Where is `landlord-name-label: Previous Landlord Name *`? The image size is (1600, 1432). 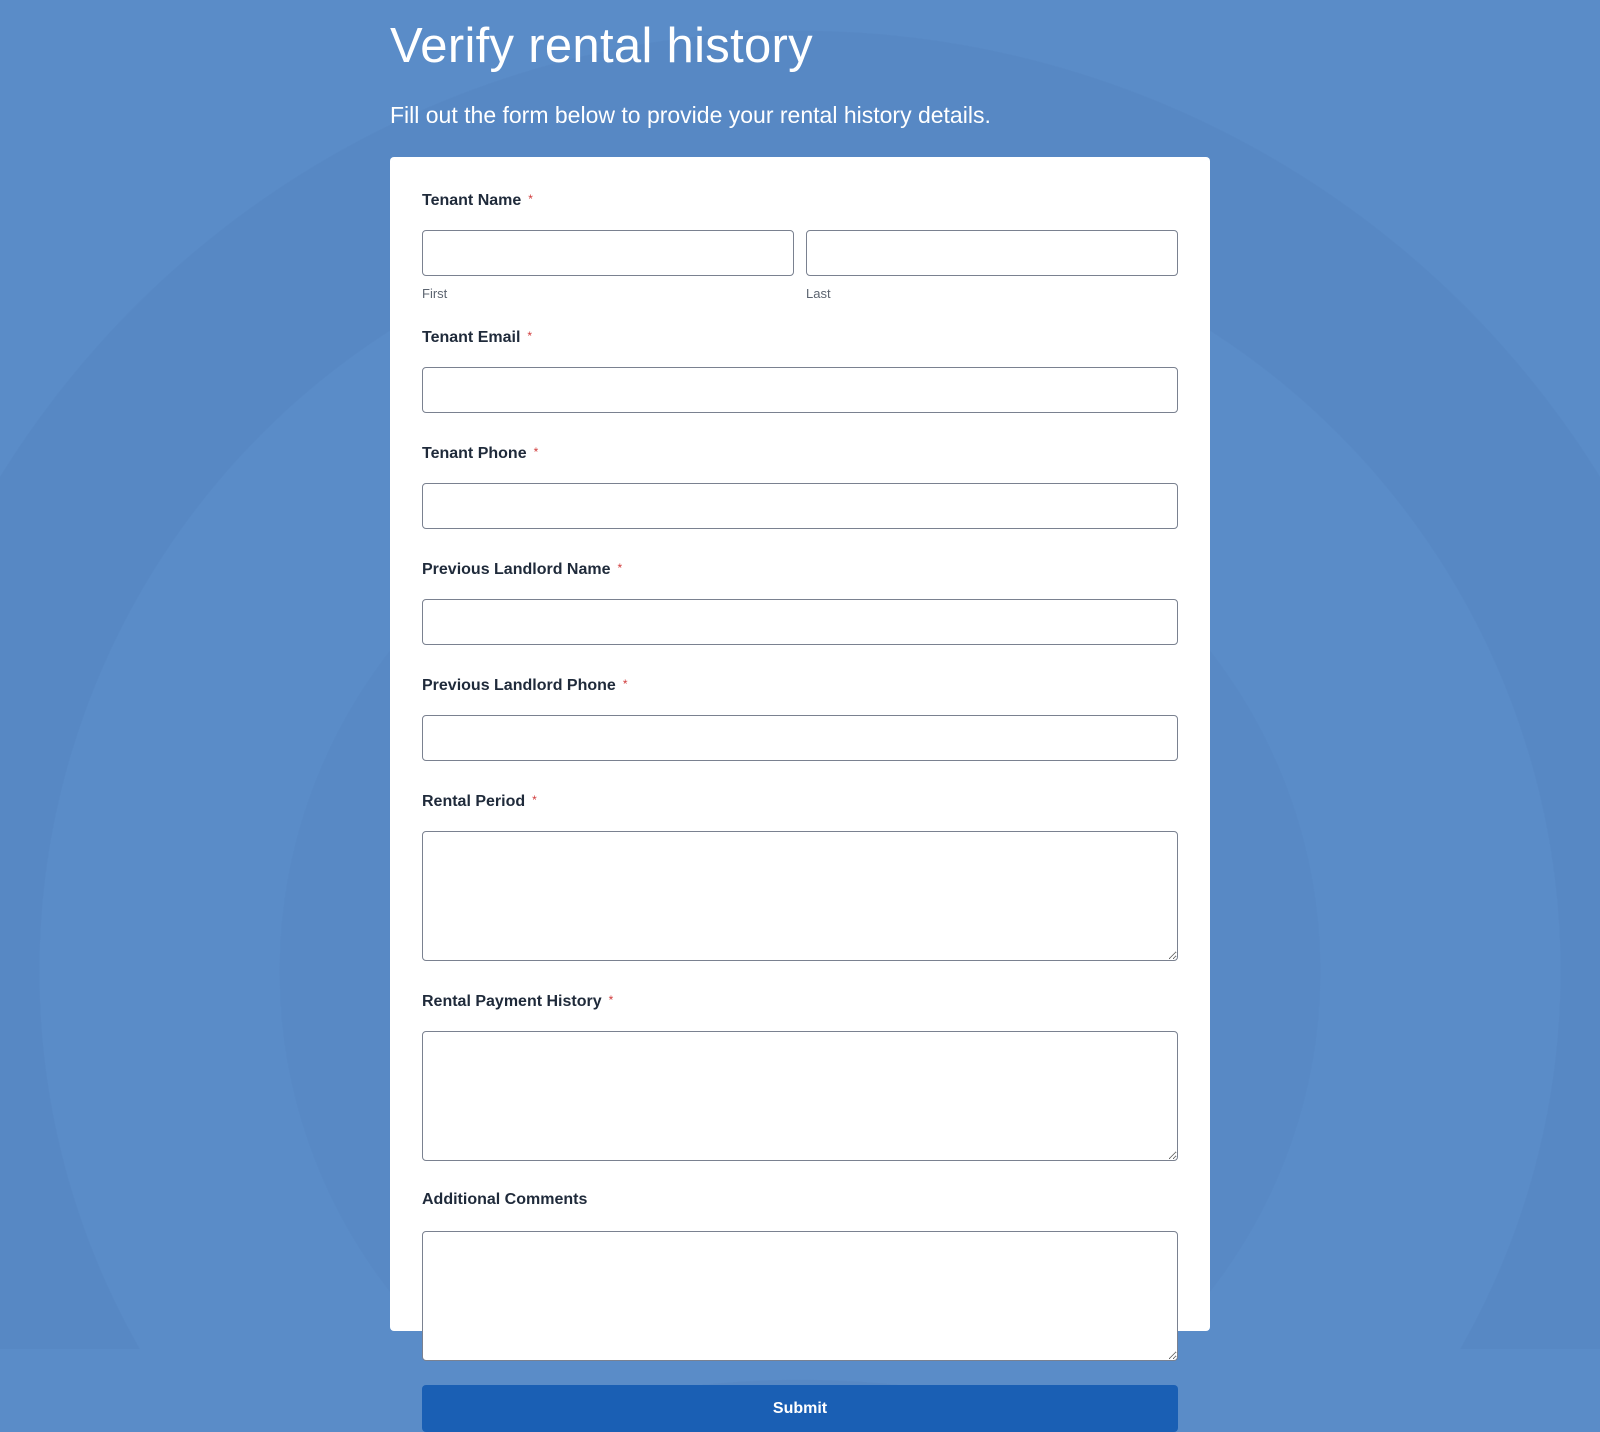
landlord-name-label: Previous Landlord Name * is located at coordinates (800, 568).